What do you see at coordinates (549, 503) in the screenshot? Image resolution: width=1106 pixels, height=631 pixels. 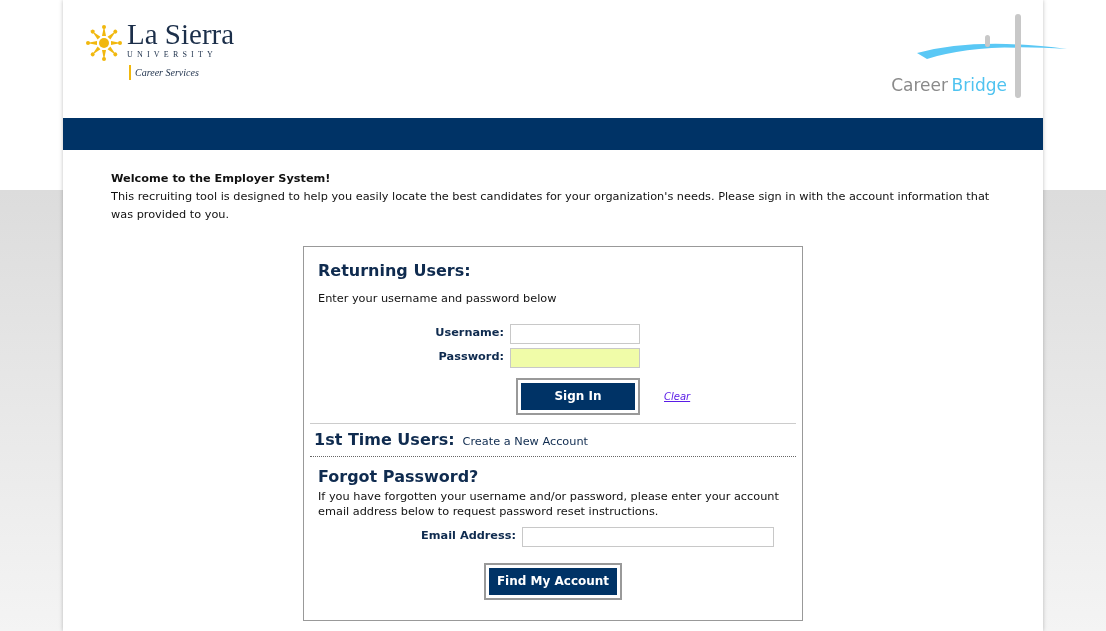 I see `forgot-text: If you have forgotten your username and/or password, please enter your account email address below to request password reset instructions.` at bounding box center [549, 503].